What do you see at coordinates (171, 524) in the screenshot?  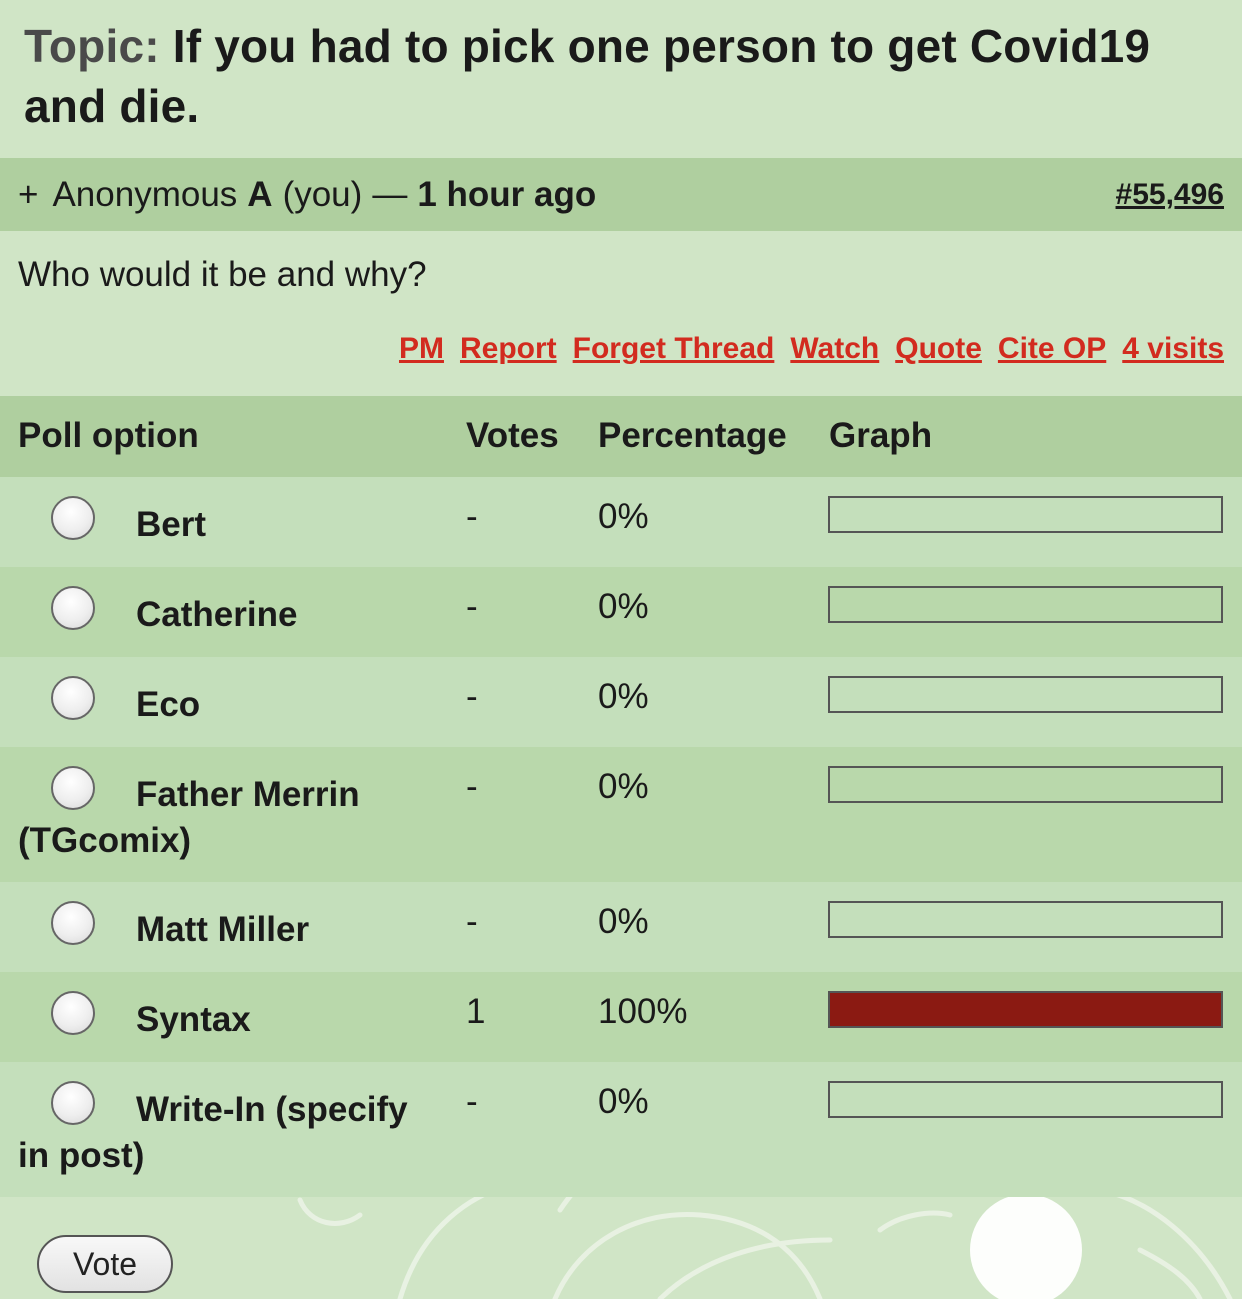 I see `poll-option-label: Bert` at bounding box center [171, 524].